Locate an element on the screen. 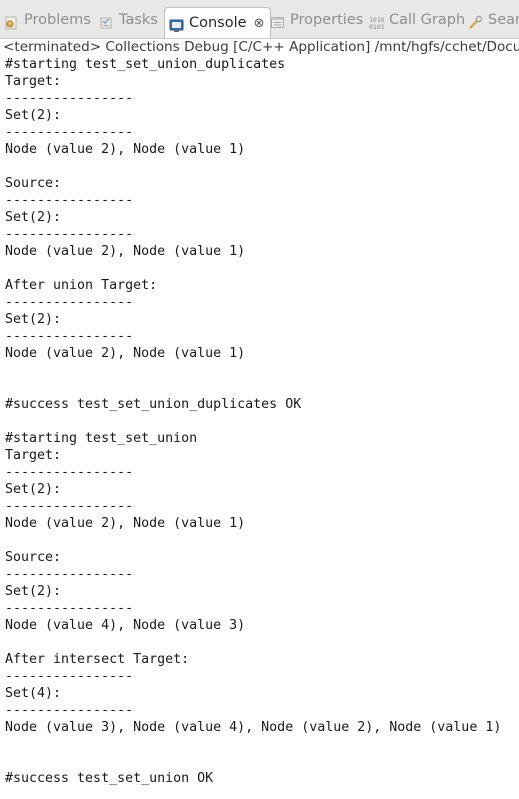  tab-label: Searc is located at coordinates (503, 20).